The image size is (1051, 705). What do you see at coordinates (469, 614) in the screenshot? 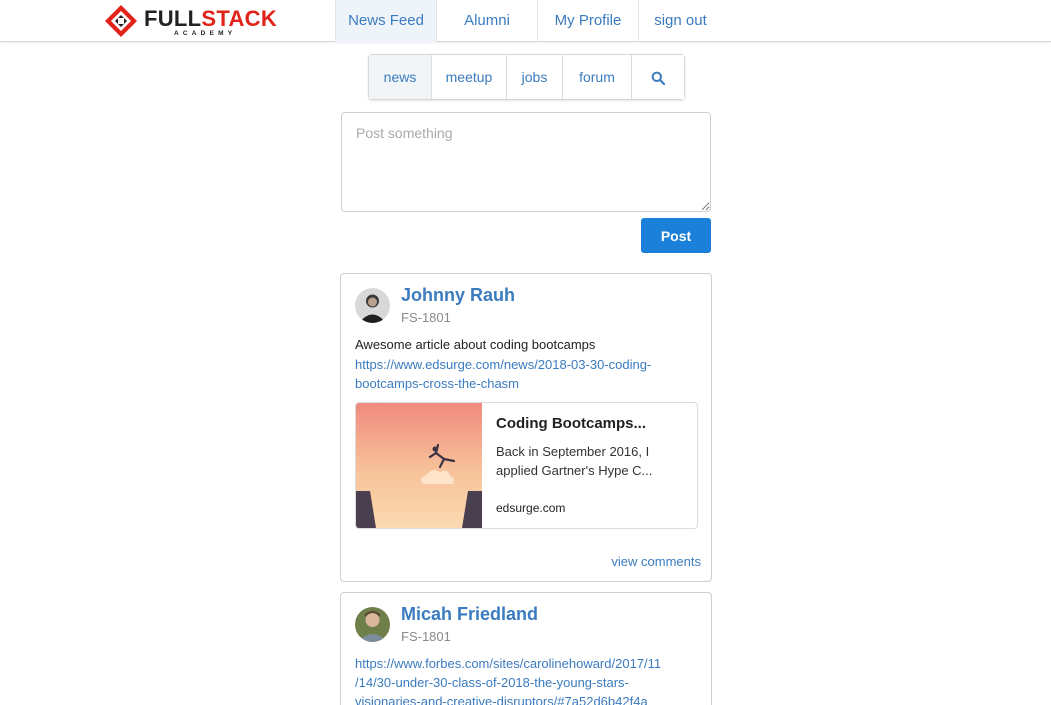
I see `post-author: Micah Friedland` at bounding box center [469, 614].